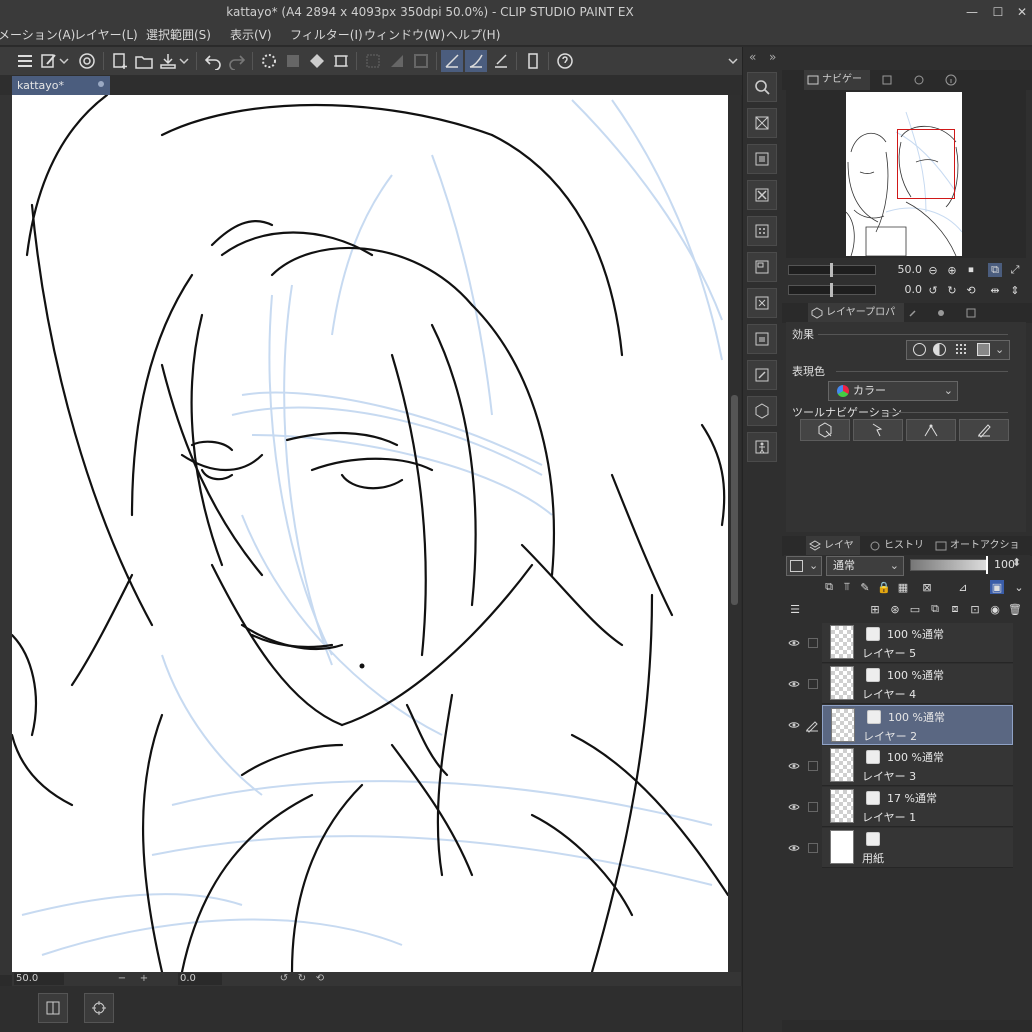 The height and width of the screenshot is (1032, 1032). Describe the element at coordinates (895, 609) in the screenshot. I see `new-vector-layer-icon: ⊛` at that location.